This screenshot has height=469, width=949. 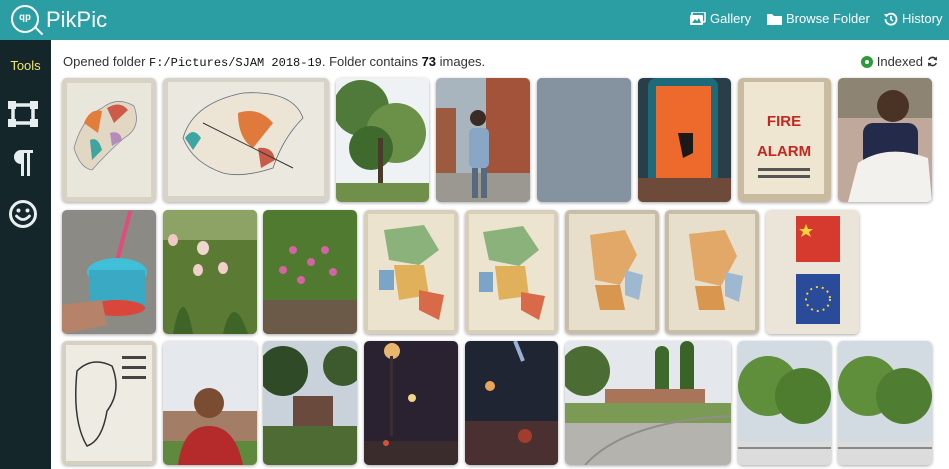 I want to click on history-button: History, so click(x=913, y=18).